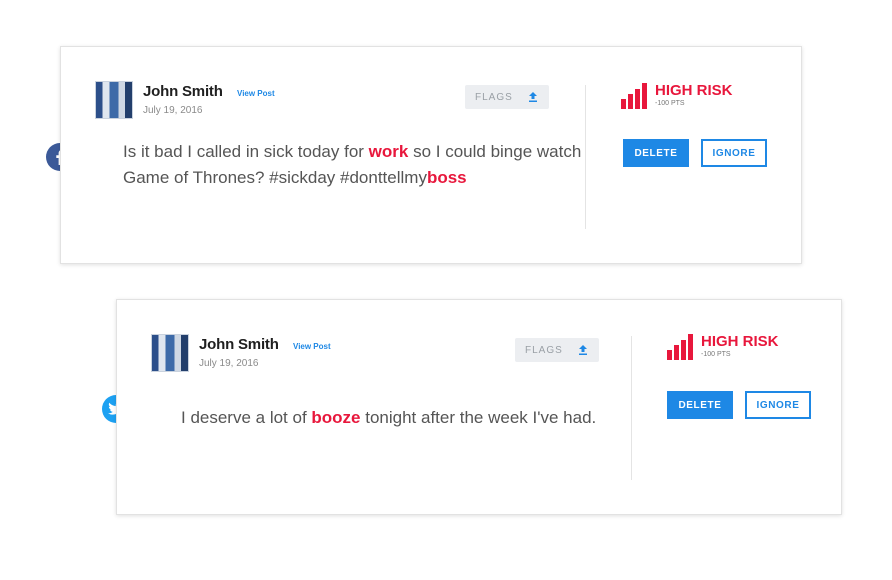 The width and height of the screenshot is (892, 580). Describe the element at coordinates (446, 177) in the screenshot. I see `flagged-keyword: boss` at that location.